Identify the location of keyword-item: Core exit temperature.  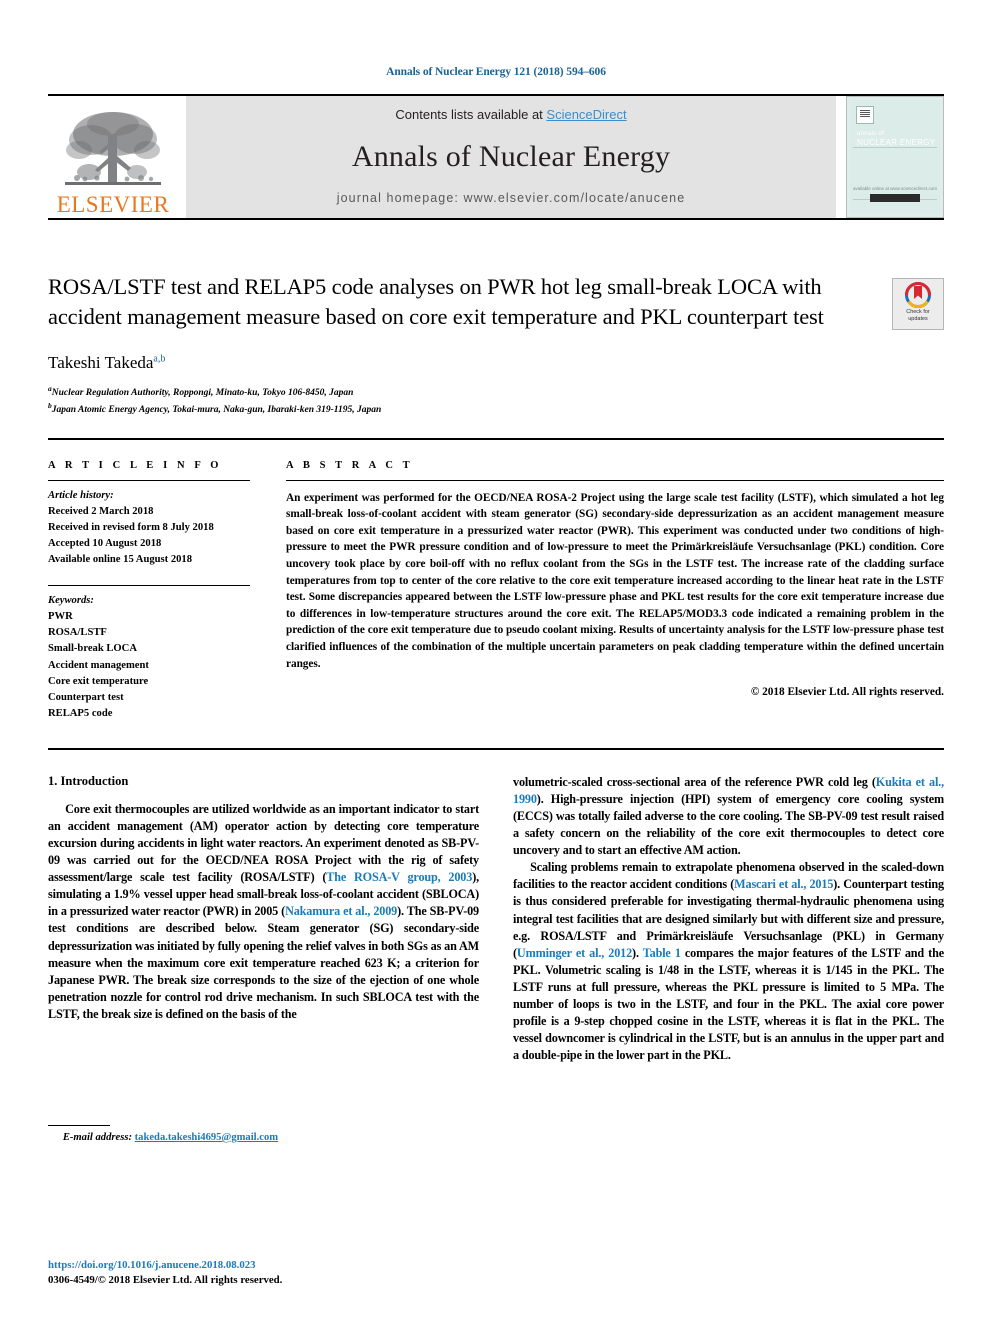
(98, 681).